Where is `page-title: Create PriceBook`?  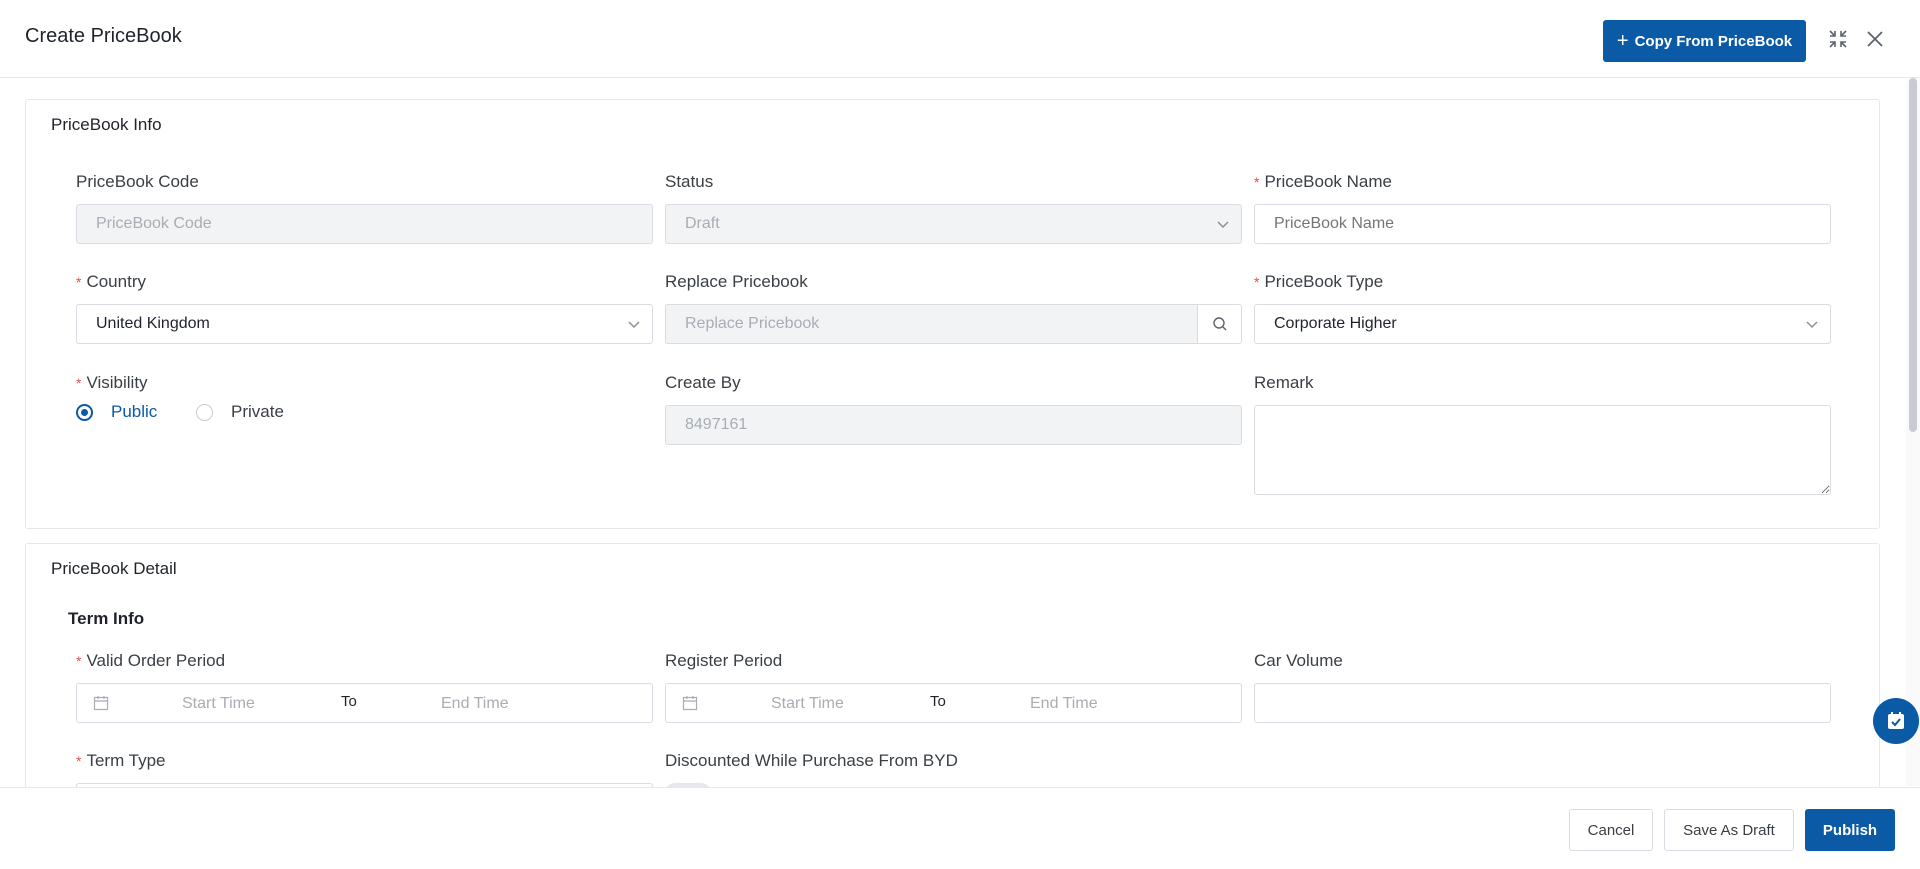
page-title: Create PriceBook is located at coordinates (103, 36).